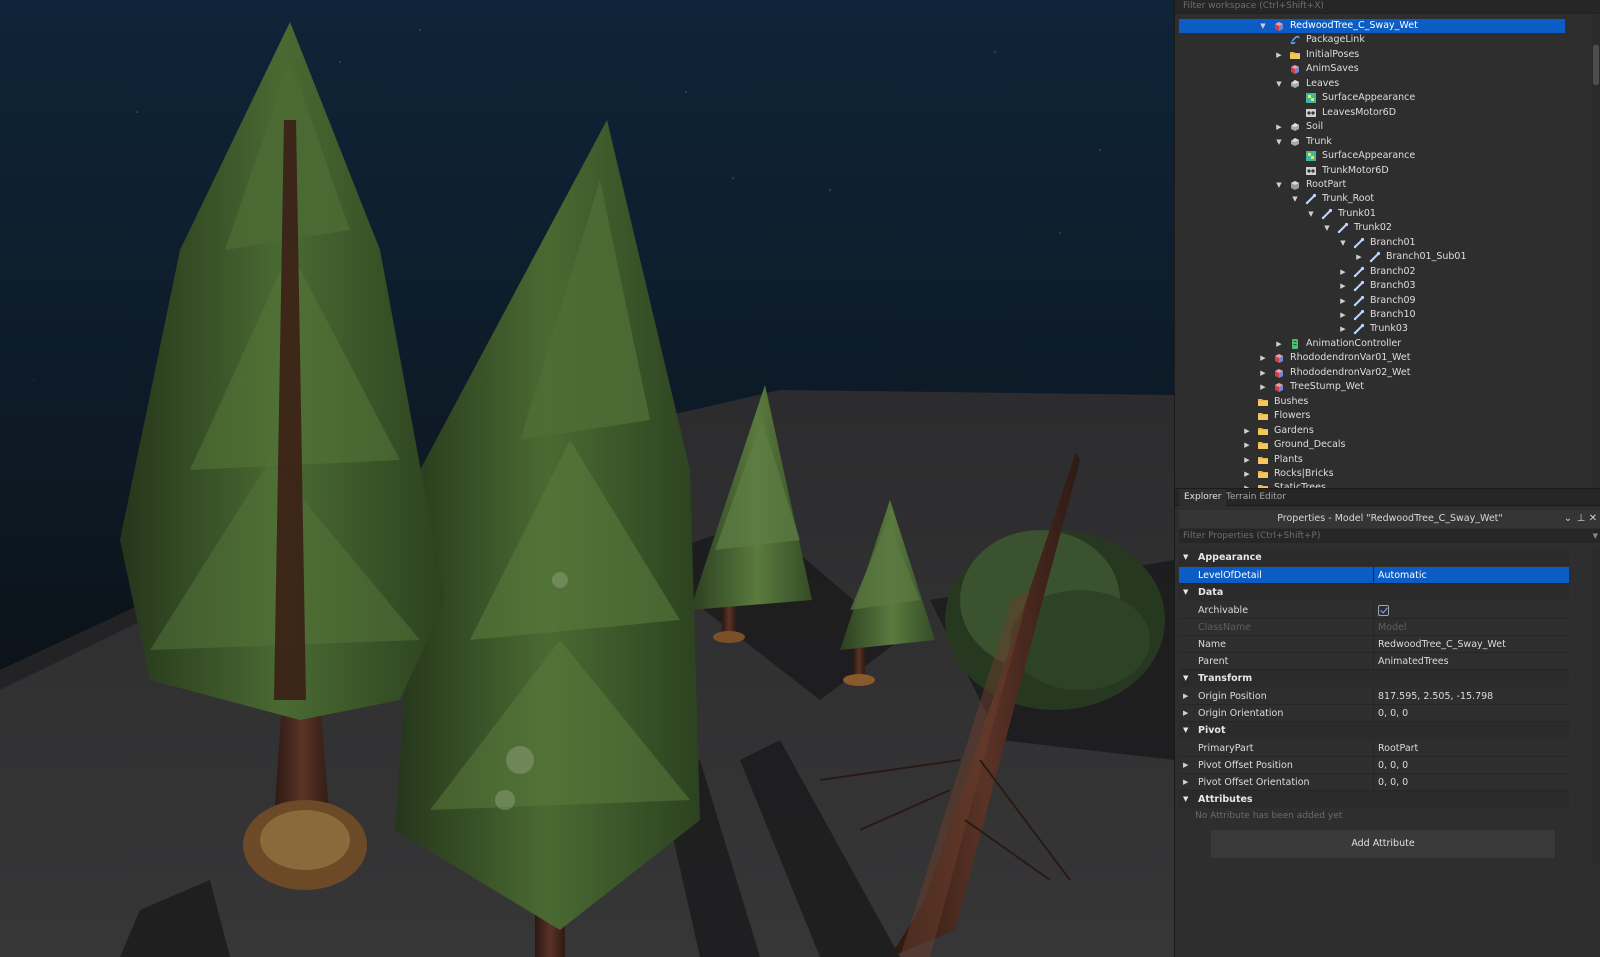  Describe the element at coordinates (1387, 7) in the screenshot. I see `explorer-filter-input: Filter workspace (Ctrl+Shift+X)` at that location.